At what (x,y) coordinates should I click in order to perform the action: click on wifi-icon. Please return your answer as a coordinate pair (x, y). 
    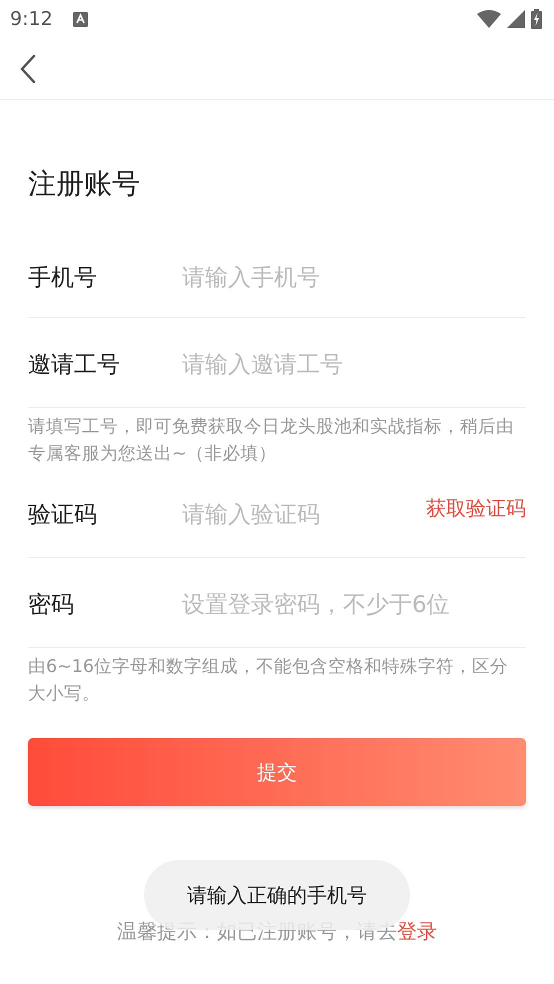
    Looking at the image, I should click on (489, 19).